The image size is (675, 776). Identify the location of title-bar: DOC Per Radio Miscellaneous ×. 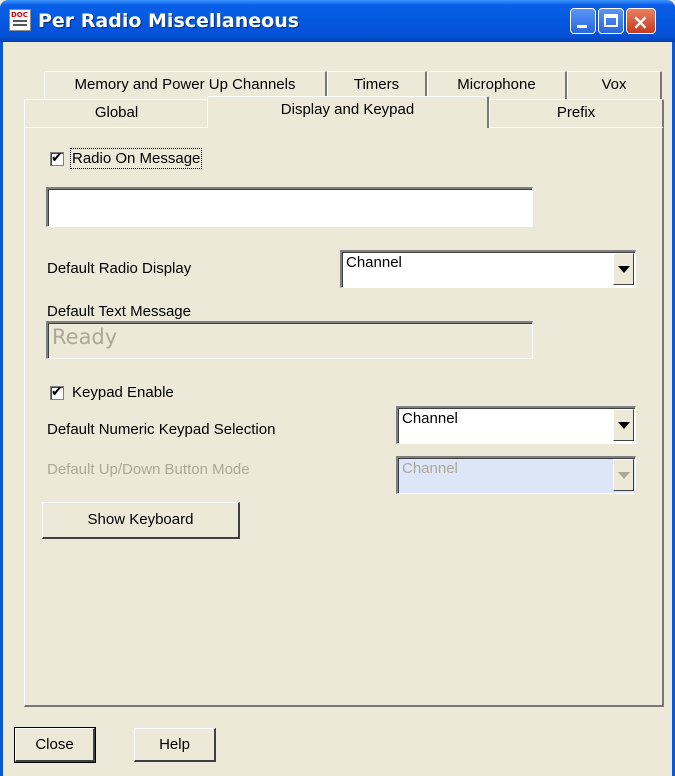
(337, 21).